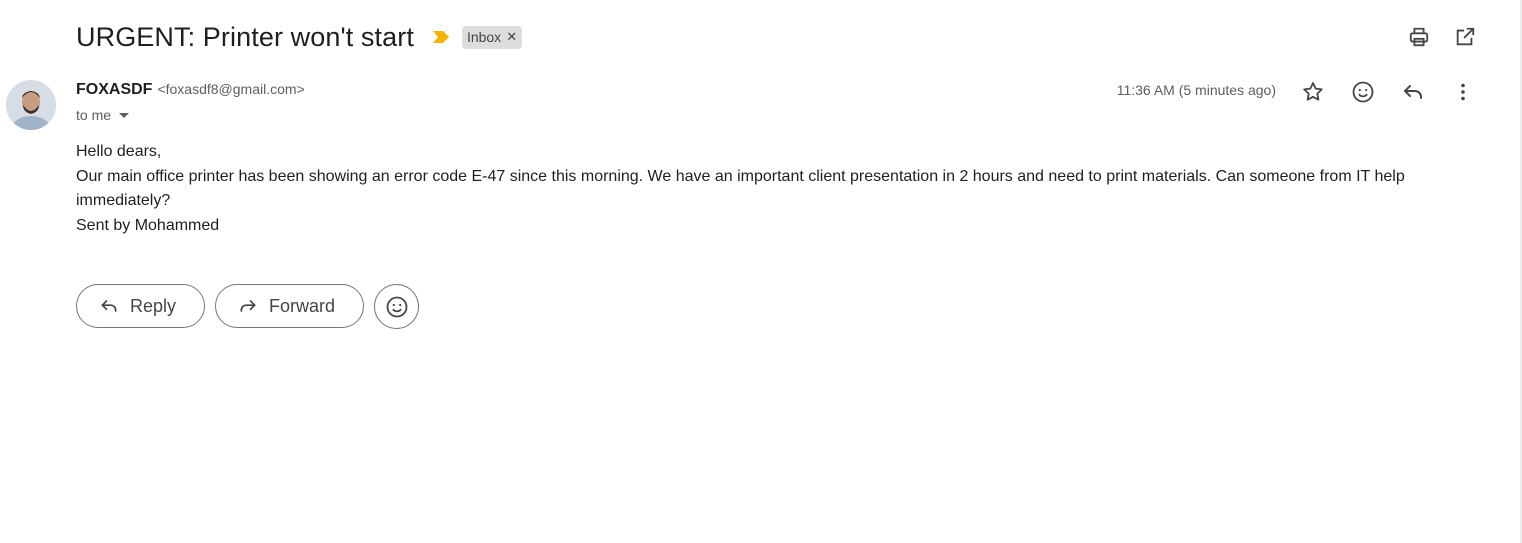 The image size is (1522, 543). I want to click on sender-line: FOXASDF <foxasdf8@gmail.com>, so click(190, 90).